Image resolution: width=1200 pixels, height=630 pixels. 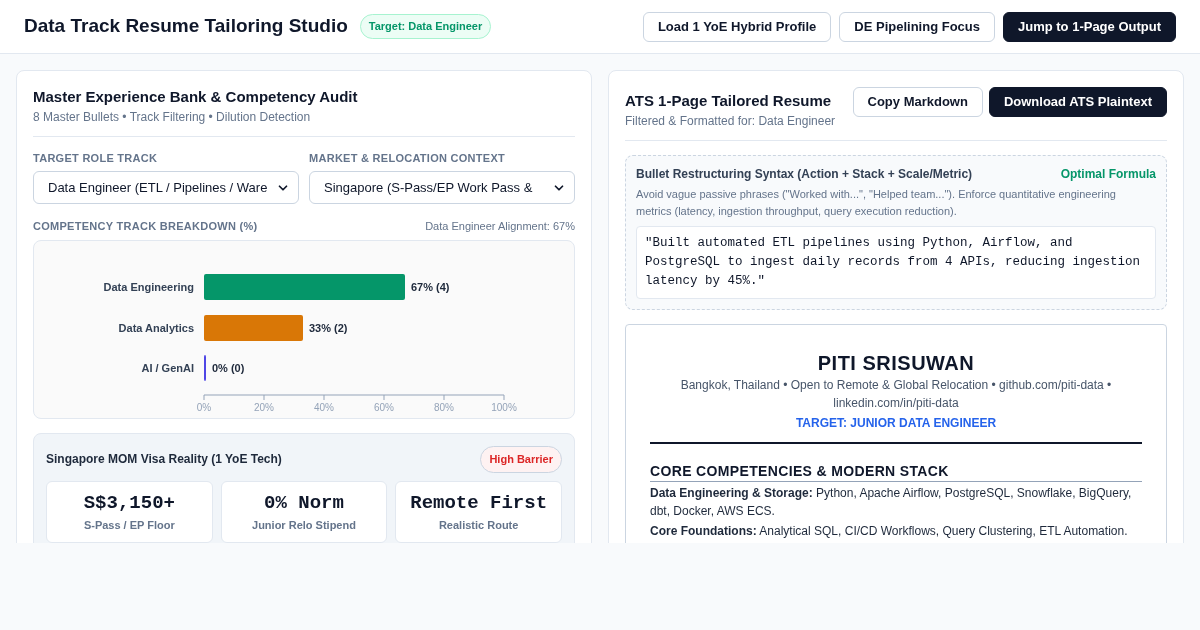 What do you see at coordinates (876, 203) in the screenshot?
I see `syntax-hint: Avoid vague passive phrases ("Worked with...", "Helped team..."). Enforce quantitative engineering metrics (latency, ingestion throughput, query execution reduction).` at bounding box center [876, 203].